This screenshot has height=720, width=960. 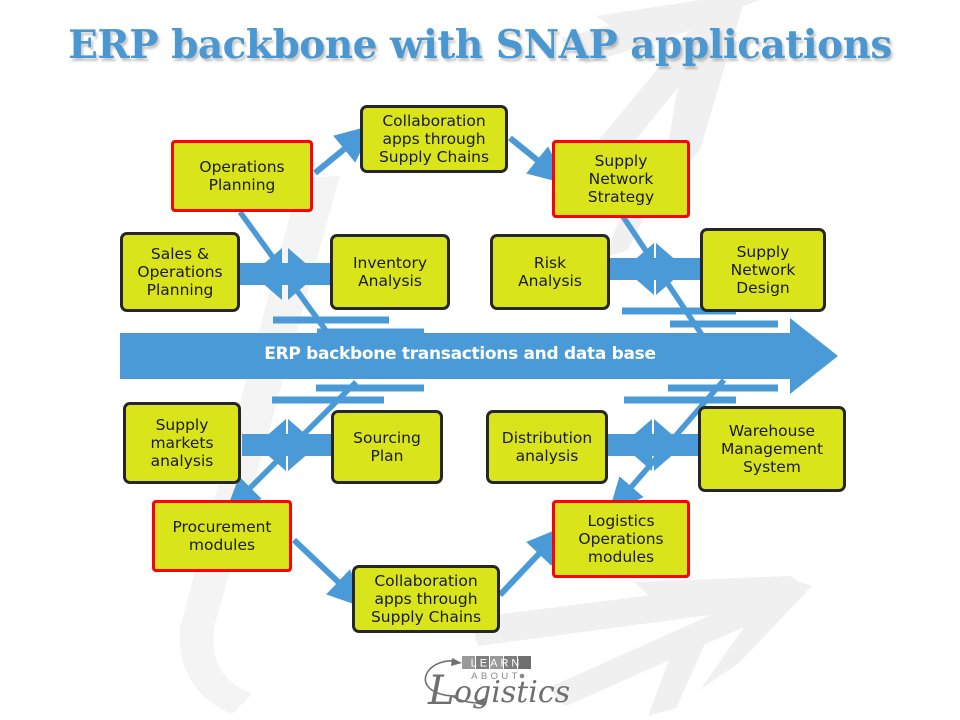 I want to click on logo-logistics-text: ogistics, so click(x=512, y=692).